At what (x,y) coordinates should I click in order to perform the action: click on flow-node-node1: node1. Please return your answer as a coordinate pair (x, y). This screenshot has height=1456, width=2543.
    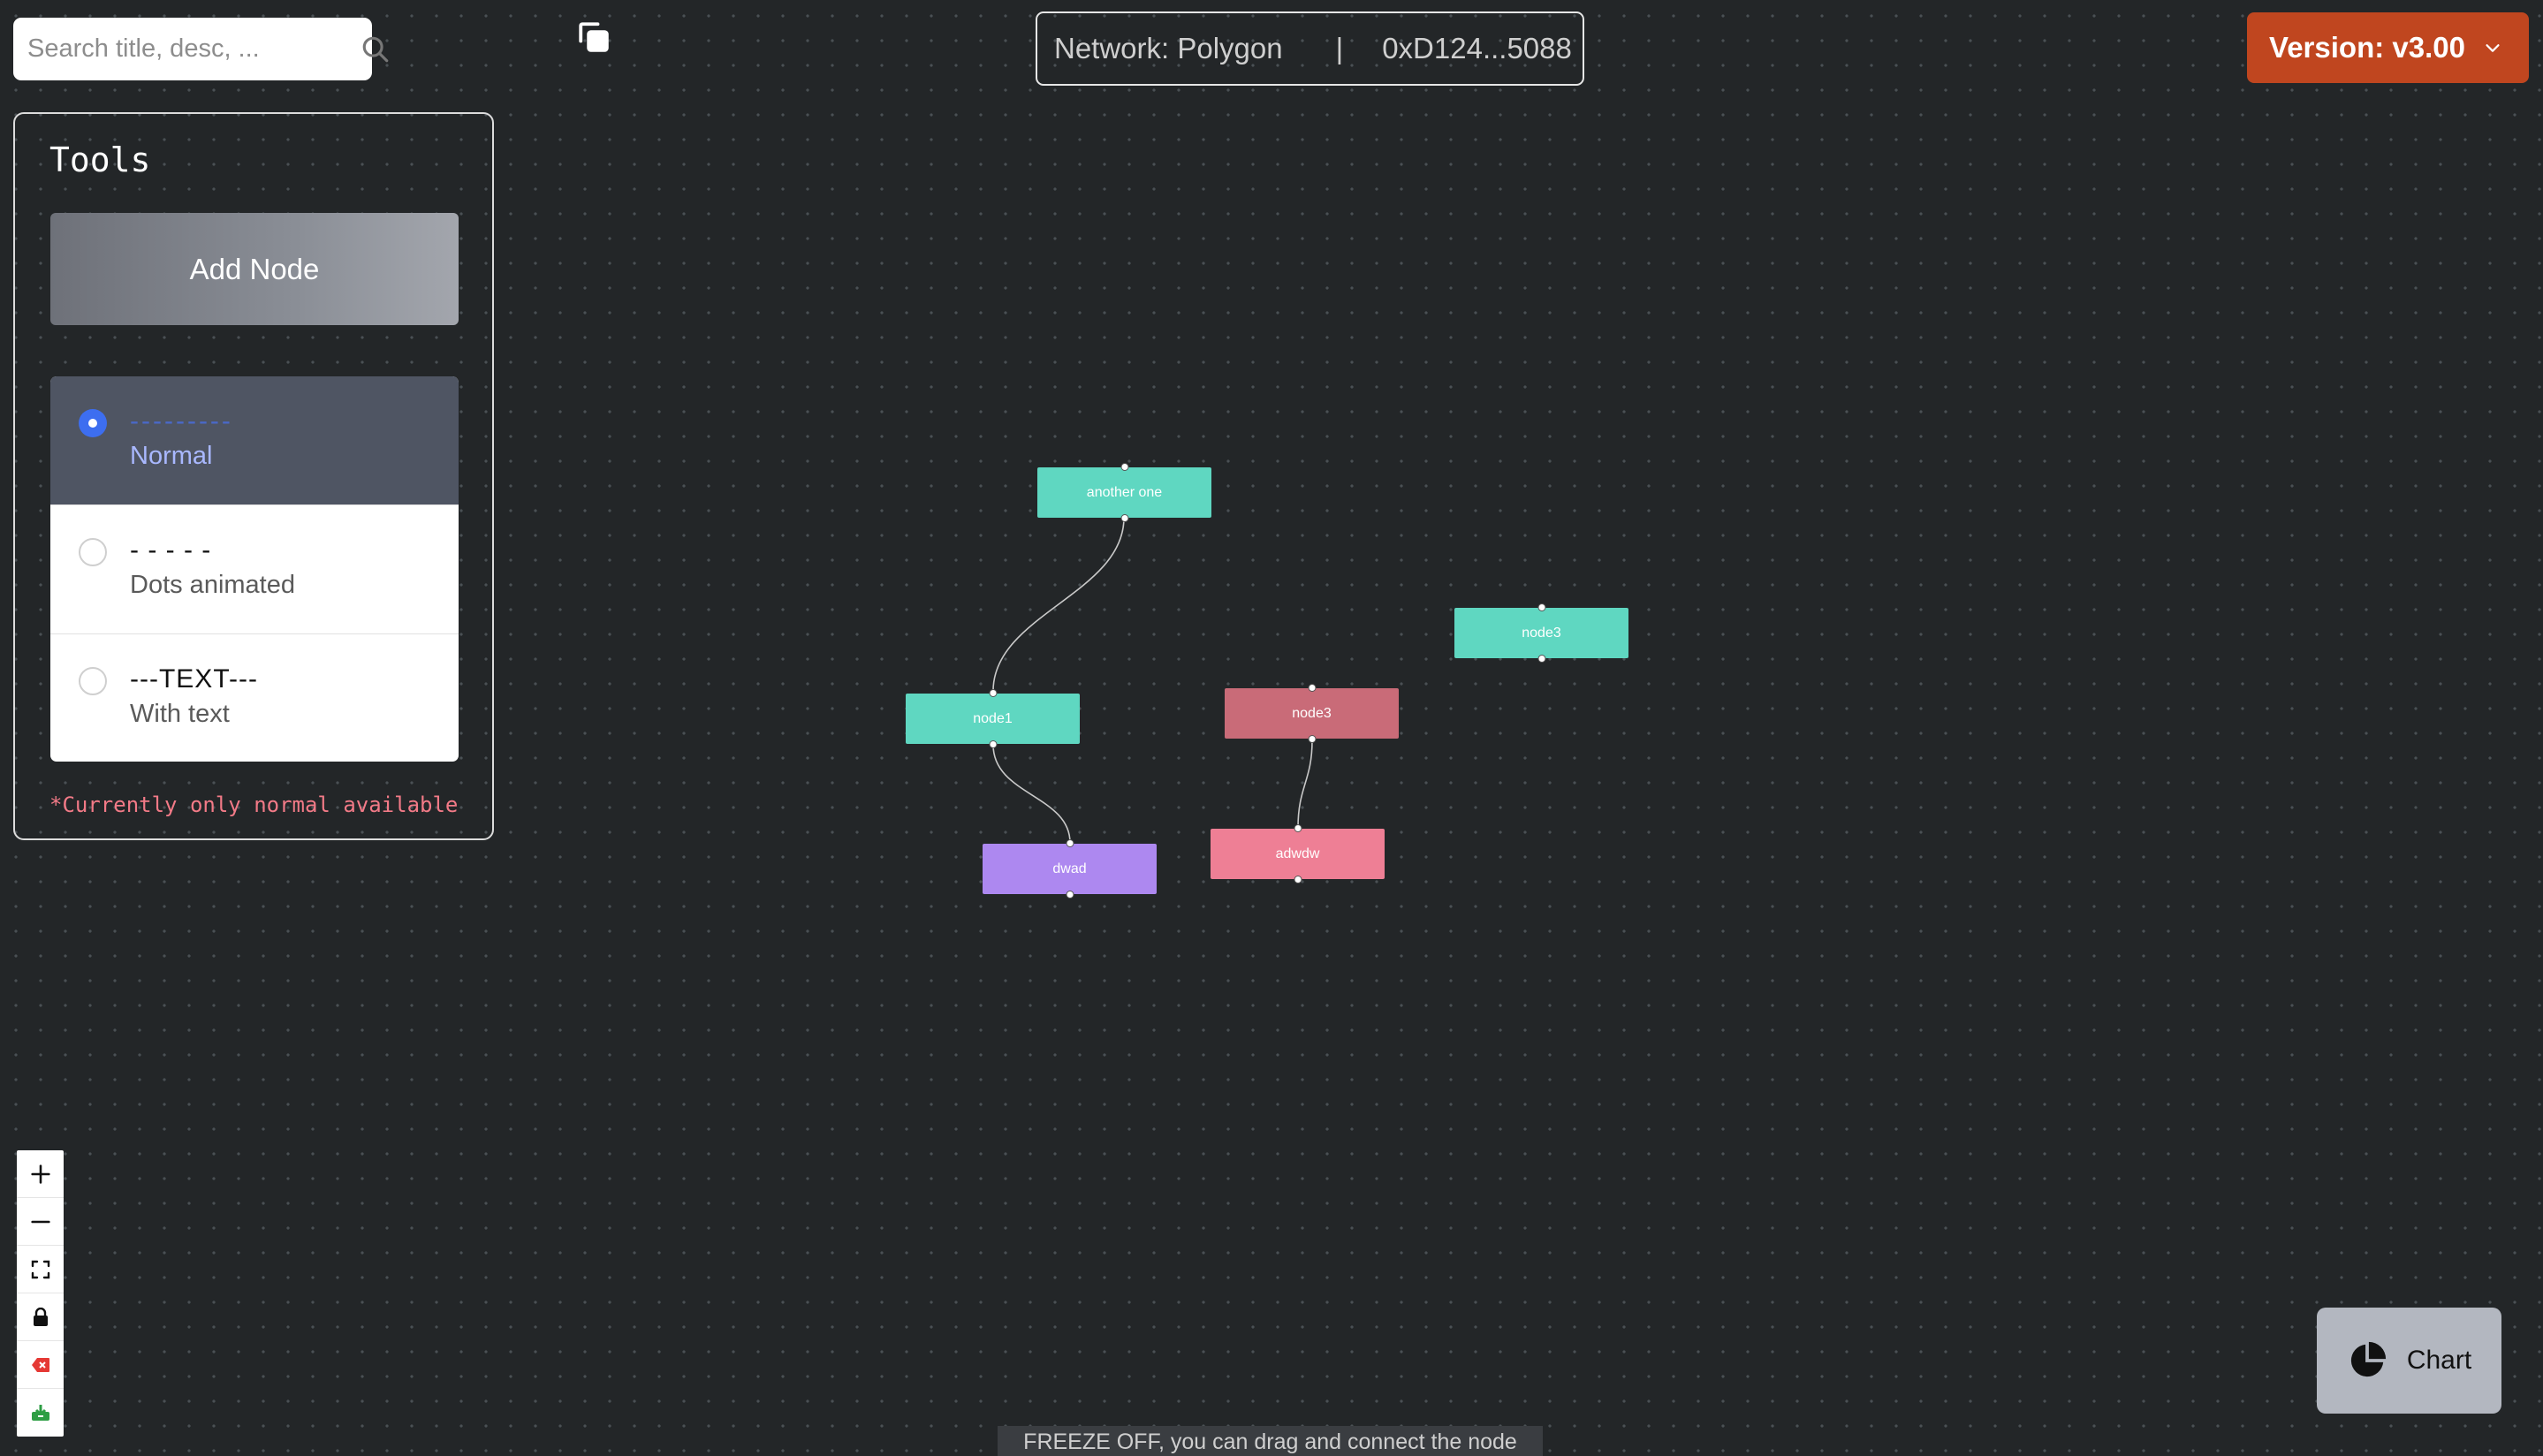
    Looking at the image, I should click on (993, 718).